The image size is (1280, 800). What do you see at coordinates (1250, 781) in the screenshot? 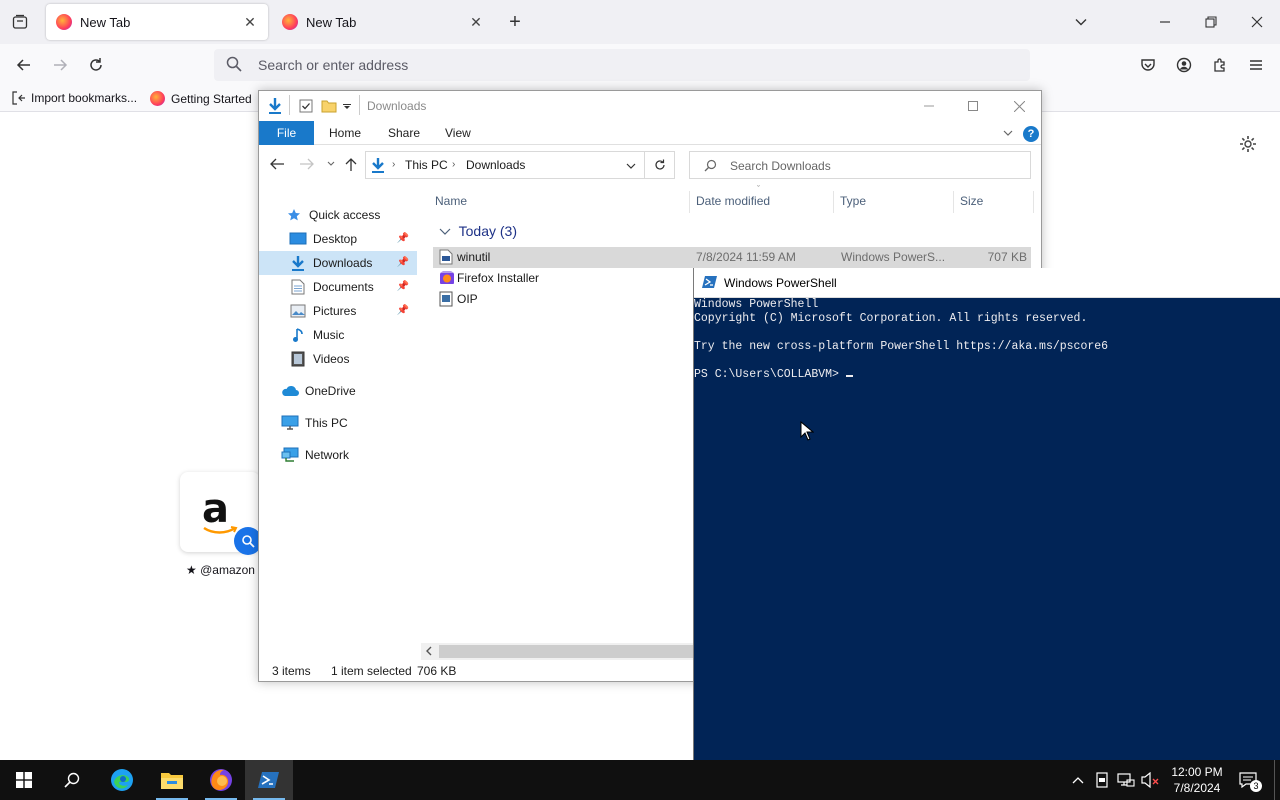
I see `action-center-icon: 3` at bounding box center [1250, 781].